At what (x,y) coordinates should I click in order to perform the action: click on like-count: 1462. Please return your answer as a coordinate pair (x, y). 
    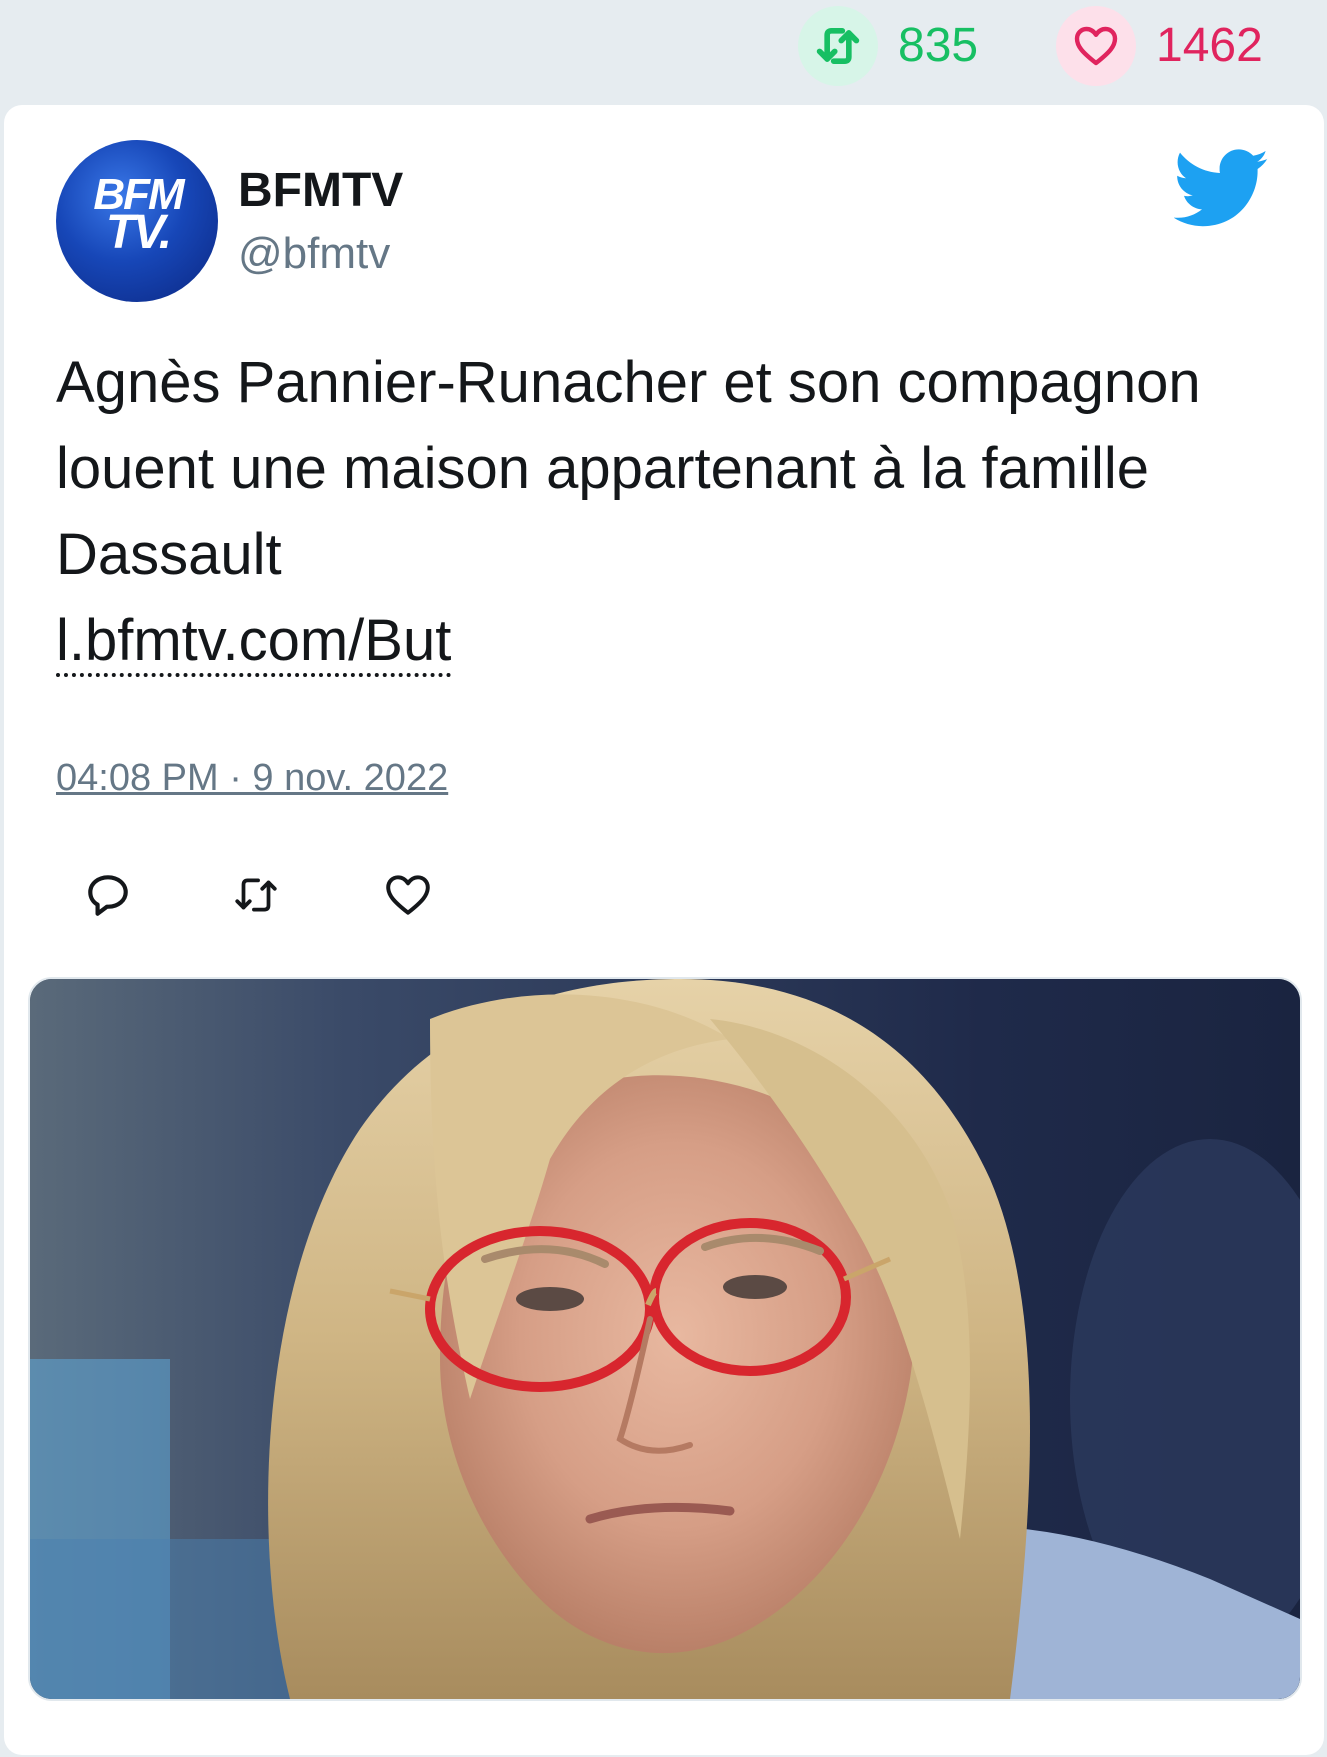
    Looking at the image, I should click on (1209, 45).